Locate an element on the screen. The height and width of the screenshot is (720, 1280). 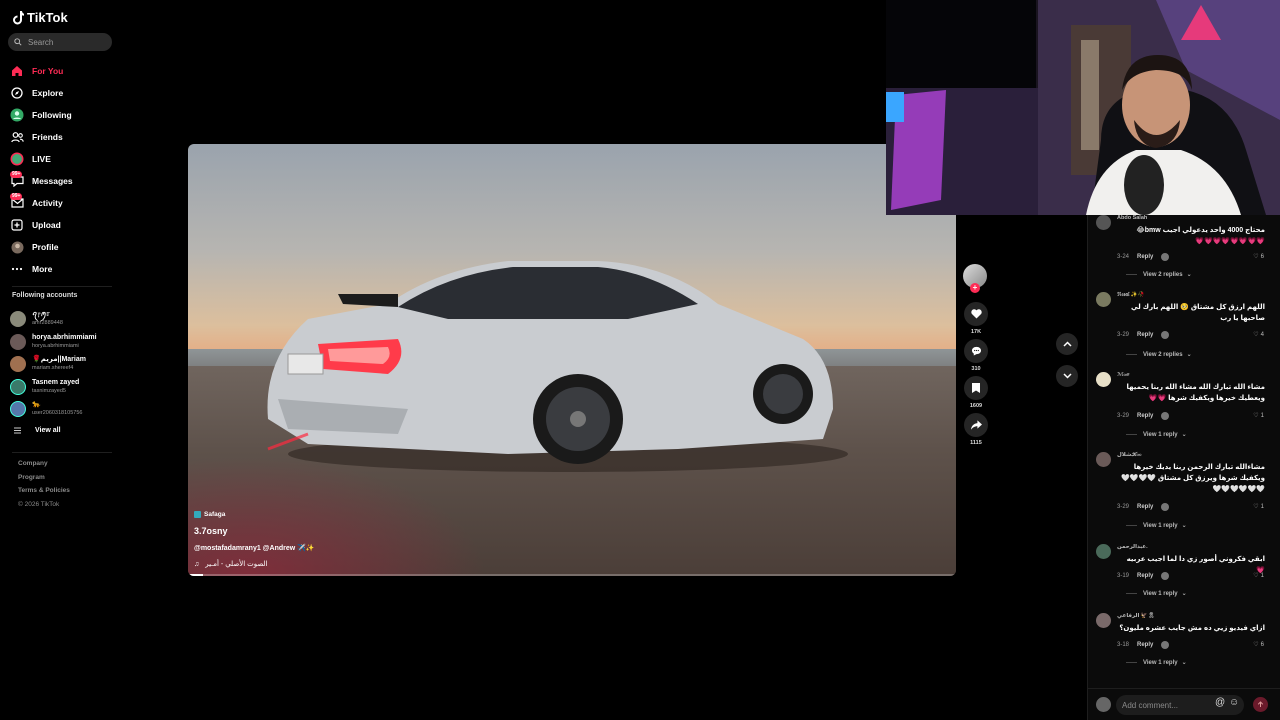
webcam-image is located at coordinates (1083, 107).